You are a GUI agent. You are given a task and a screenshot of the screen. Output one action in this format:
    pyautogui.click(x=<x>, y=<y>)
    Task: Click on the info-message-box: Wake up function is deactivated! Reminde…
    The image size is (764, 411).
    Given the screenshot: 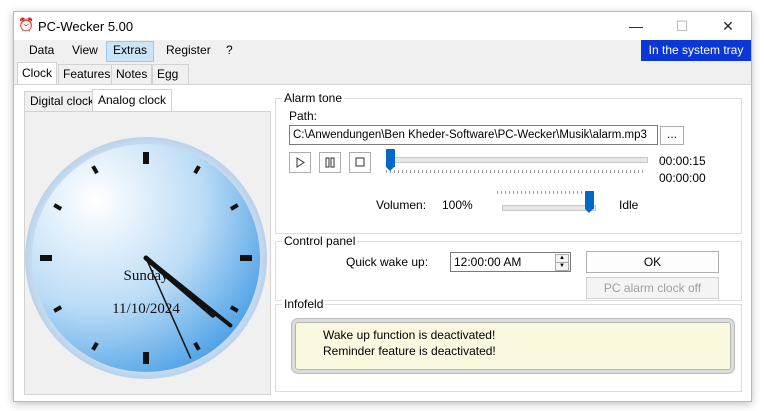 What is the action you would take?
    pyautogui.click(x=513, y=346)
    